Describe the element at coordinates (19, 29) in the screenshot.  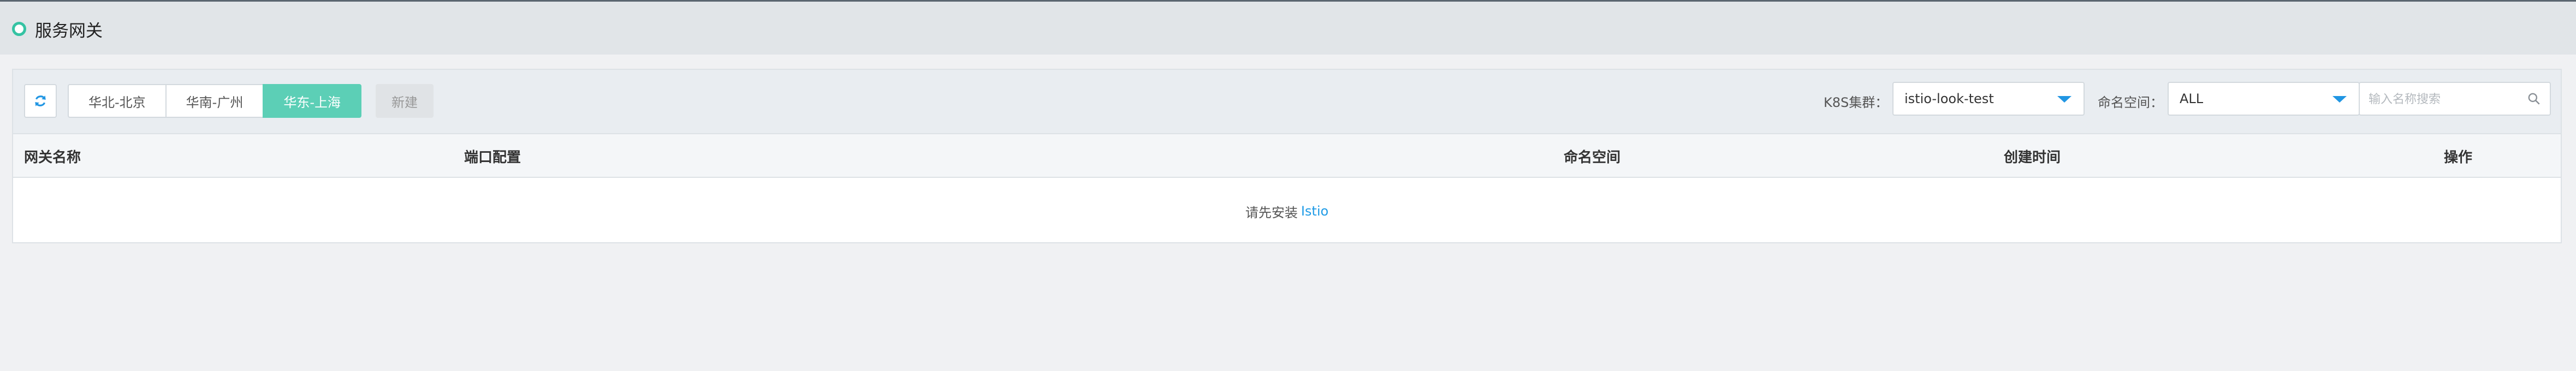
I see `status-ring-icon` at that location.